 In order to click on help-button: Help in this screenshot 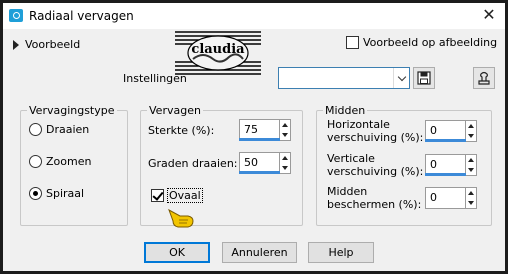, I will do `click(341, 252)`.